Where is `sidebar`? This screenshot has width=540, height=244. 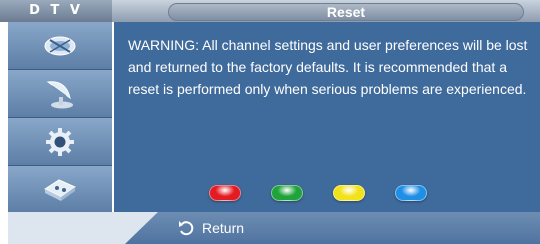
sidebar is located at coordinates (60, 117).